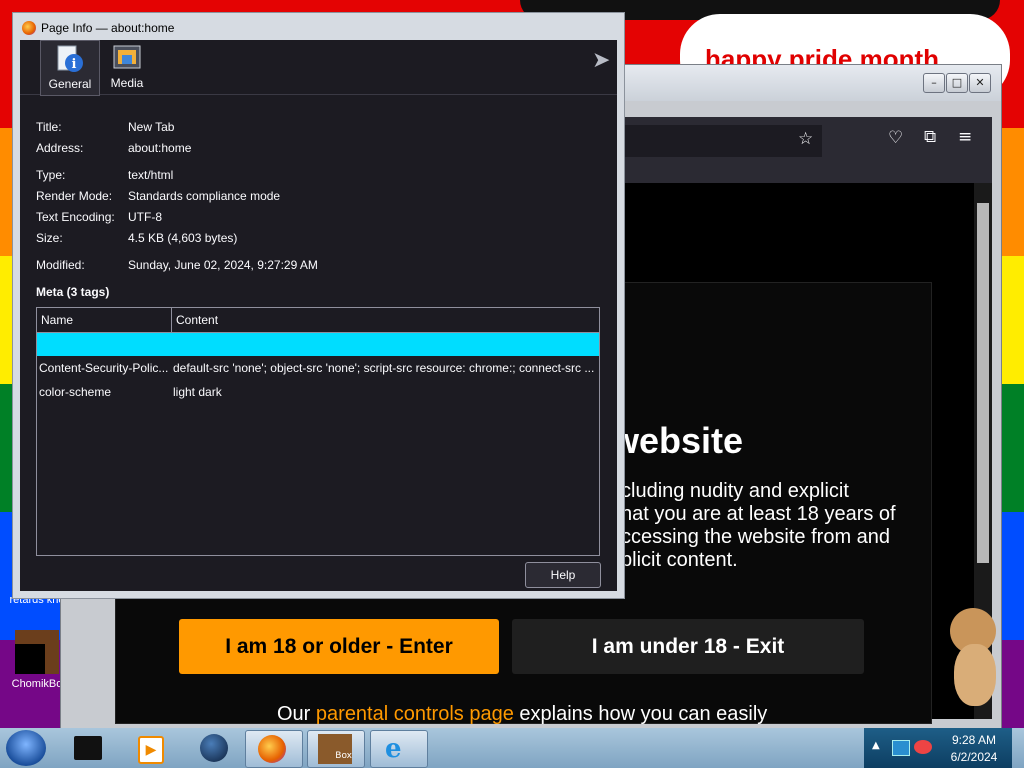  I want to click on page-info-titlebar: Page Info — about:home, so click(318, 27).